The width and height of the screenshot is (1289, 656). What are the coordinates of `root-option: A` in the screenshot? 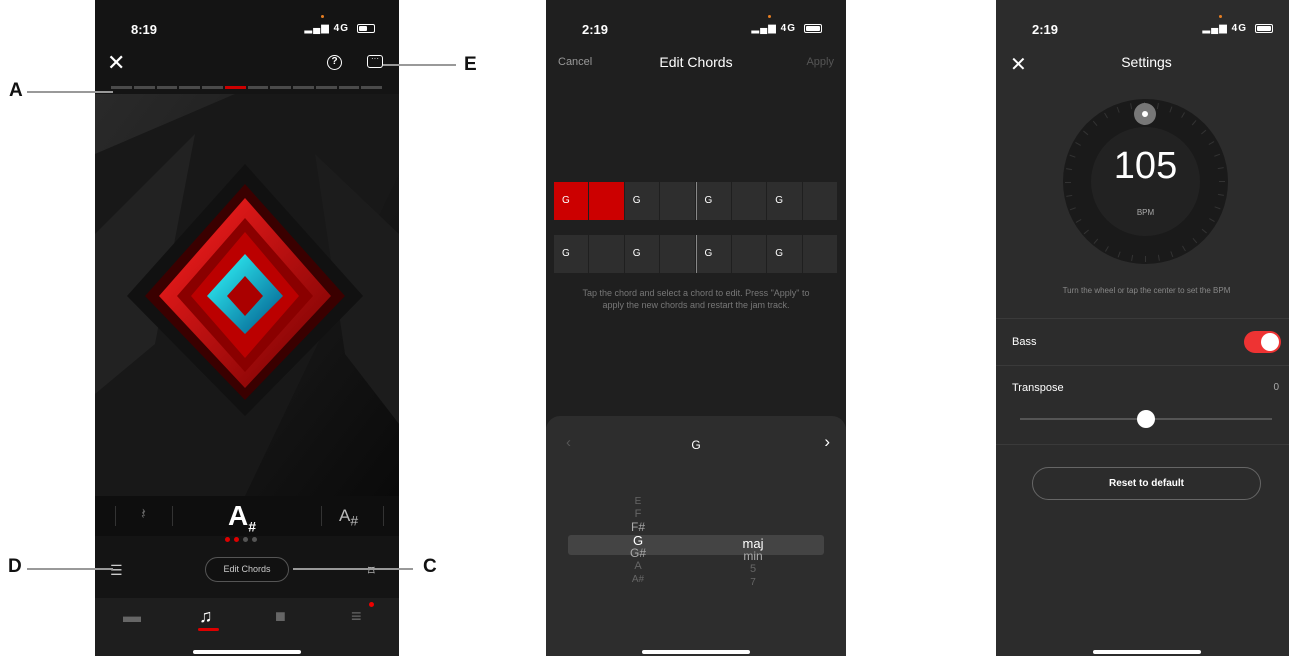 It's located at (638, 566).